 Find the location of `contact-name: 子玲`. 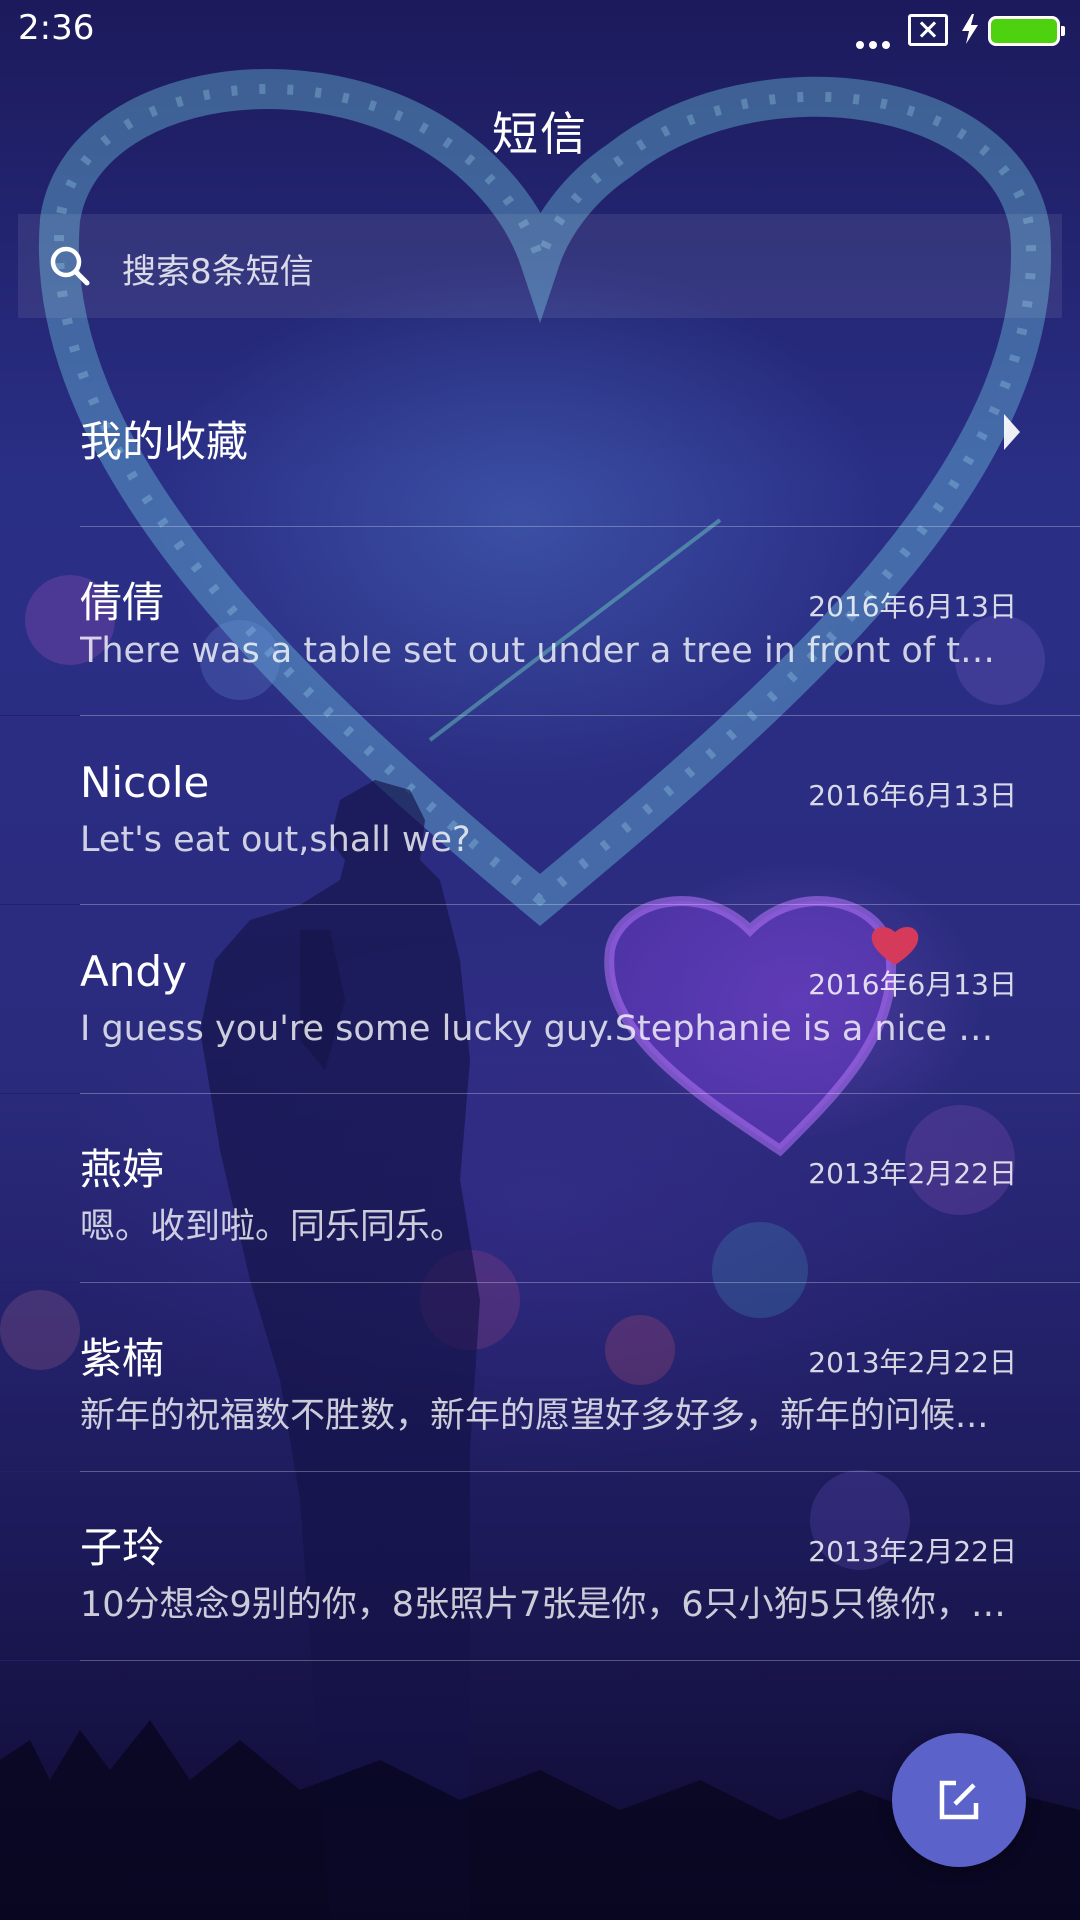

contact-name: 子玲 is located at coordinates (122, 1547).